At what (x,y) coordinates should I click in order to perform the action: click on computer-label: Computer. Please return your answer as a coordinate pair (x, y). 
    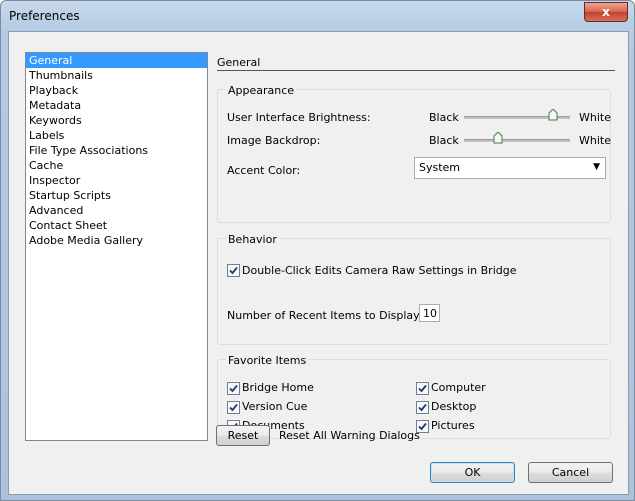
    Looking at the image, I should click on (458, 387).